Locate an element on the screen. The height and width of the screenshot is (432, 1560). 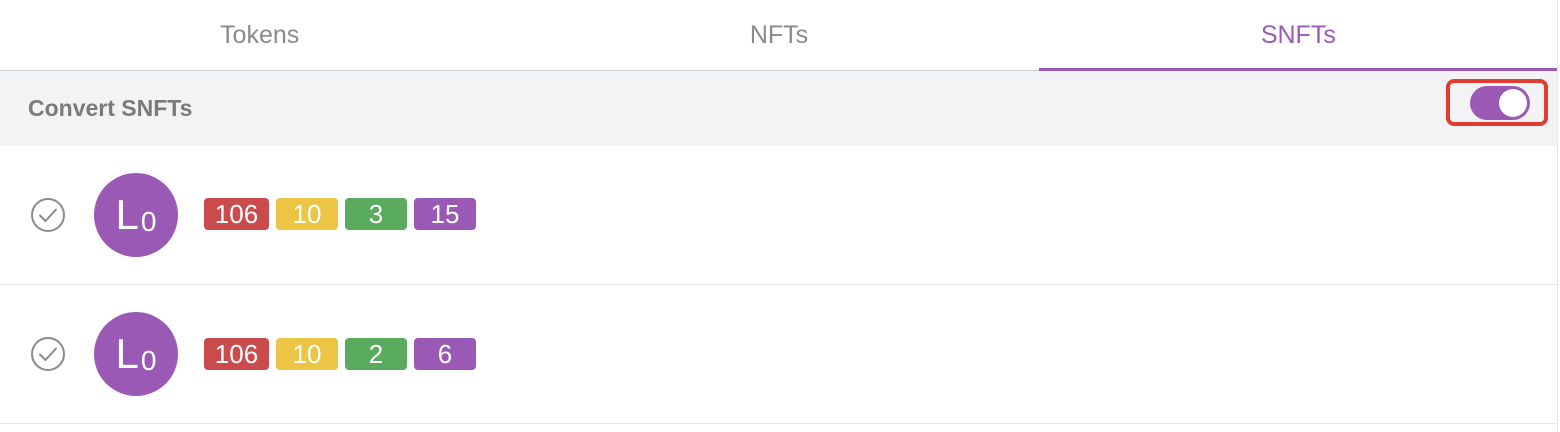
badge-group: 106 10 2 6 is located at coordinates (340, 354).